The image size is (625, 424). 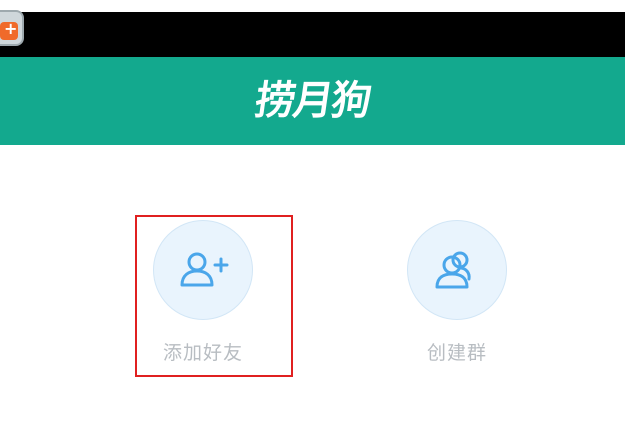 I want to click on create-group-button: 创建群, so click(x=457, y=292).